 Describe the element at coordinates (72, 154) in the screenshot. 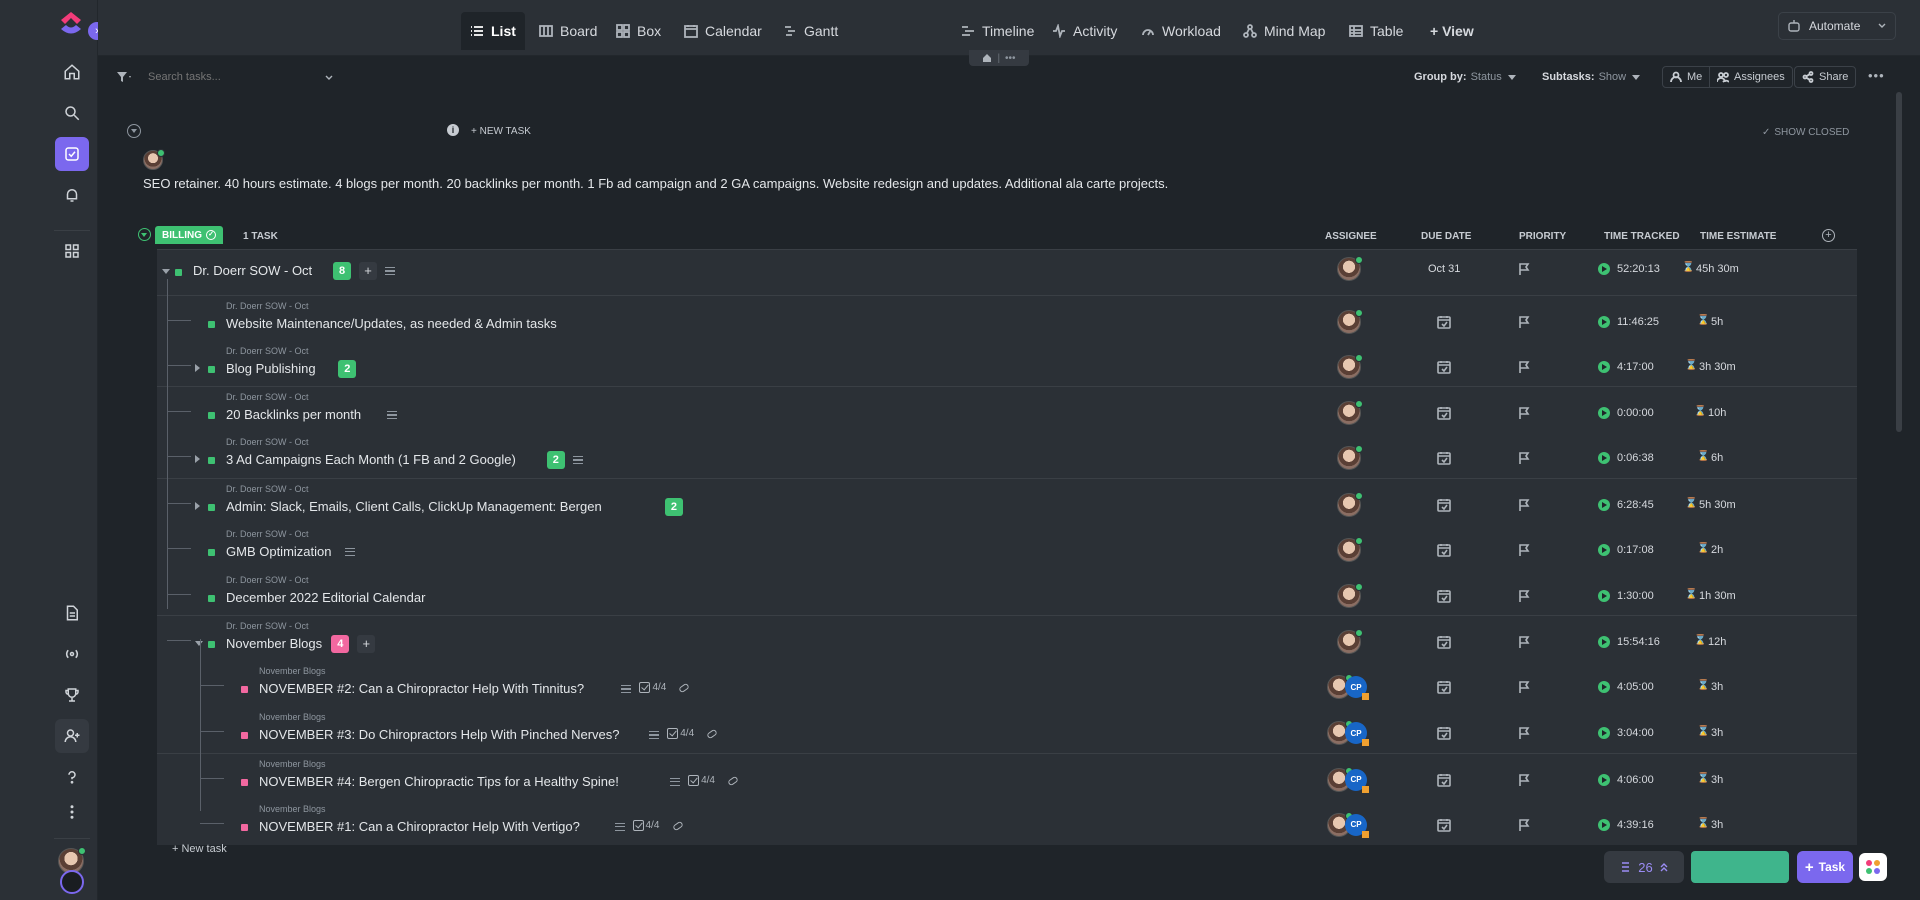

I see `tasks-icon` at that location.